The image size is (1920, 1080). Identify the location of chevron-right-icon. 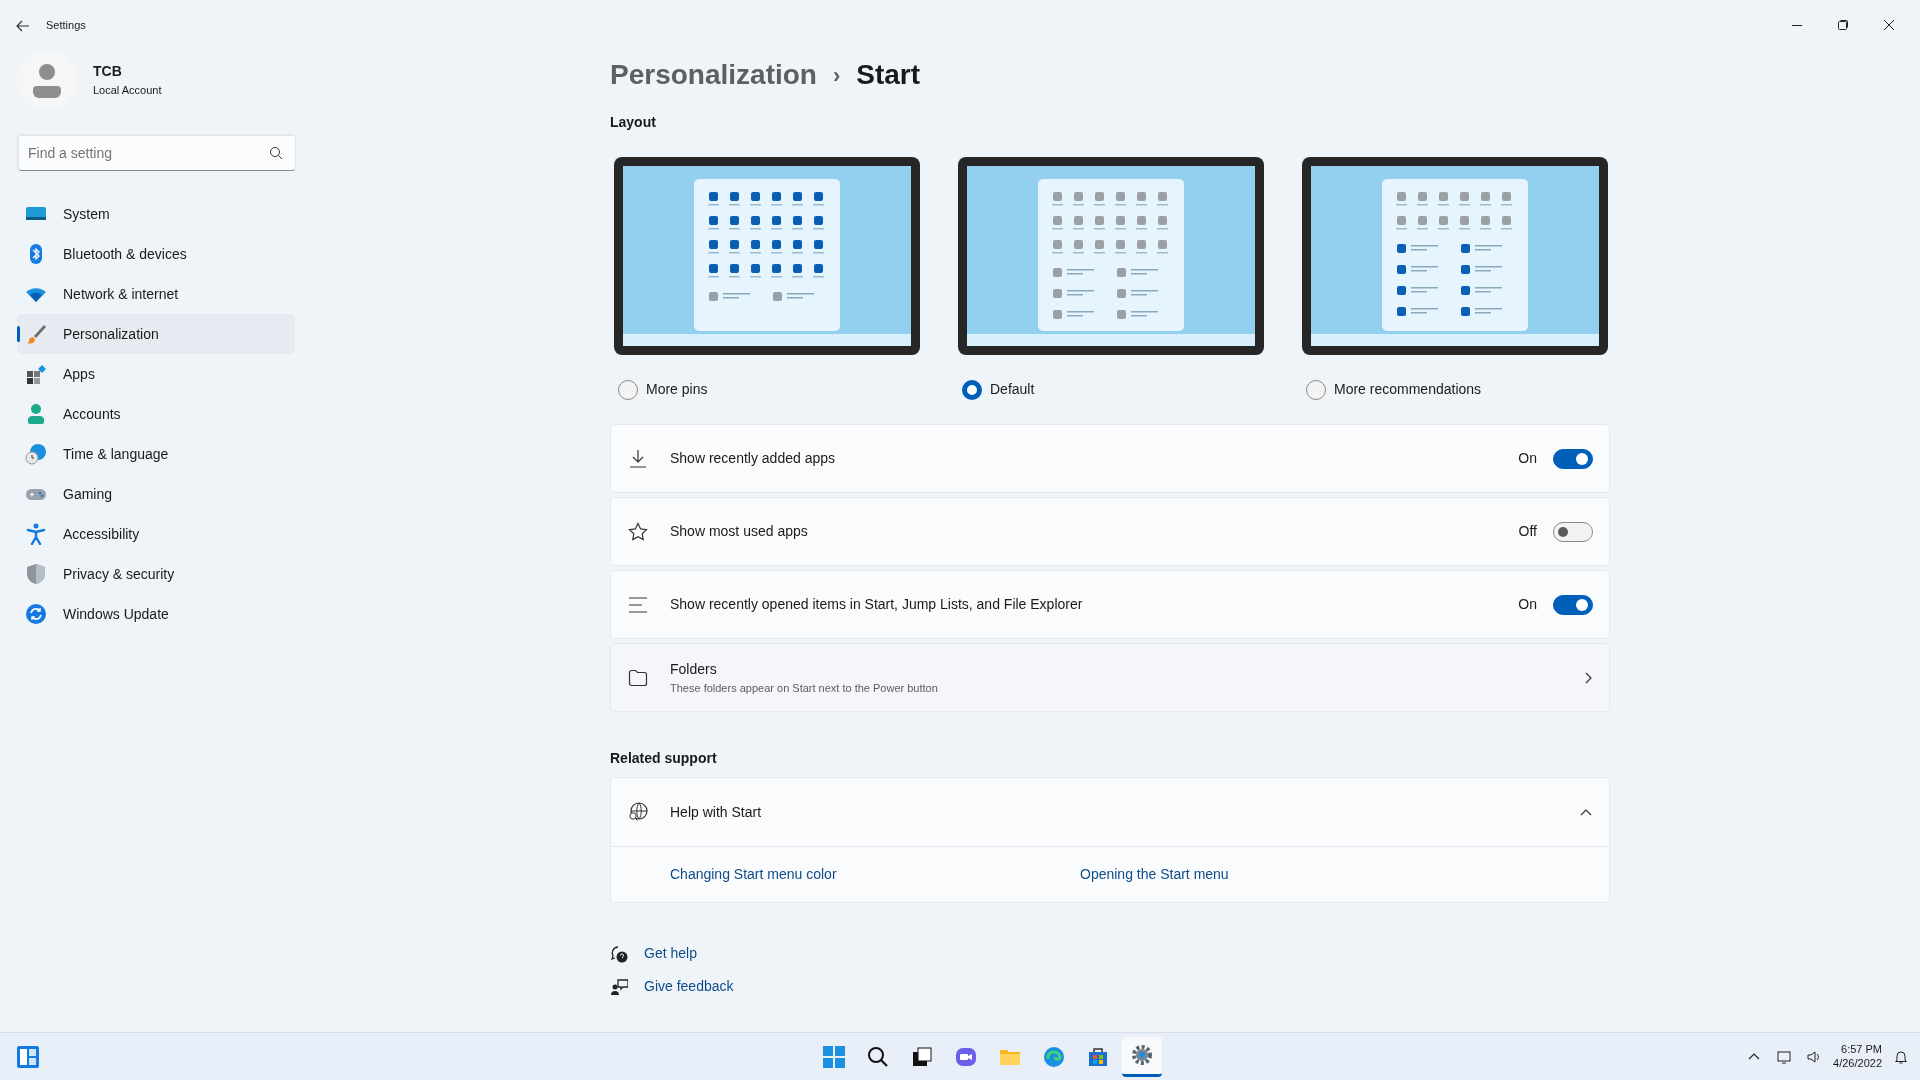
(1588, 677).